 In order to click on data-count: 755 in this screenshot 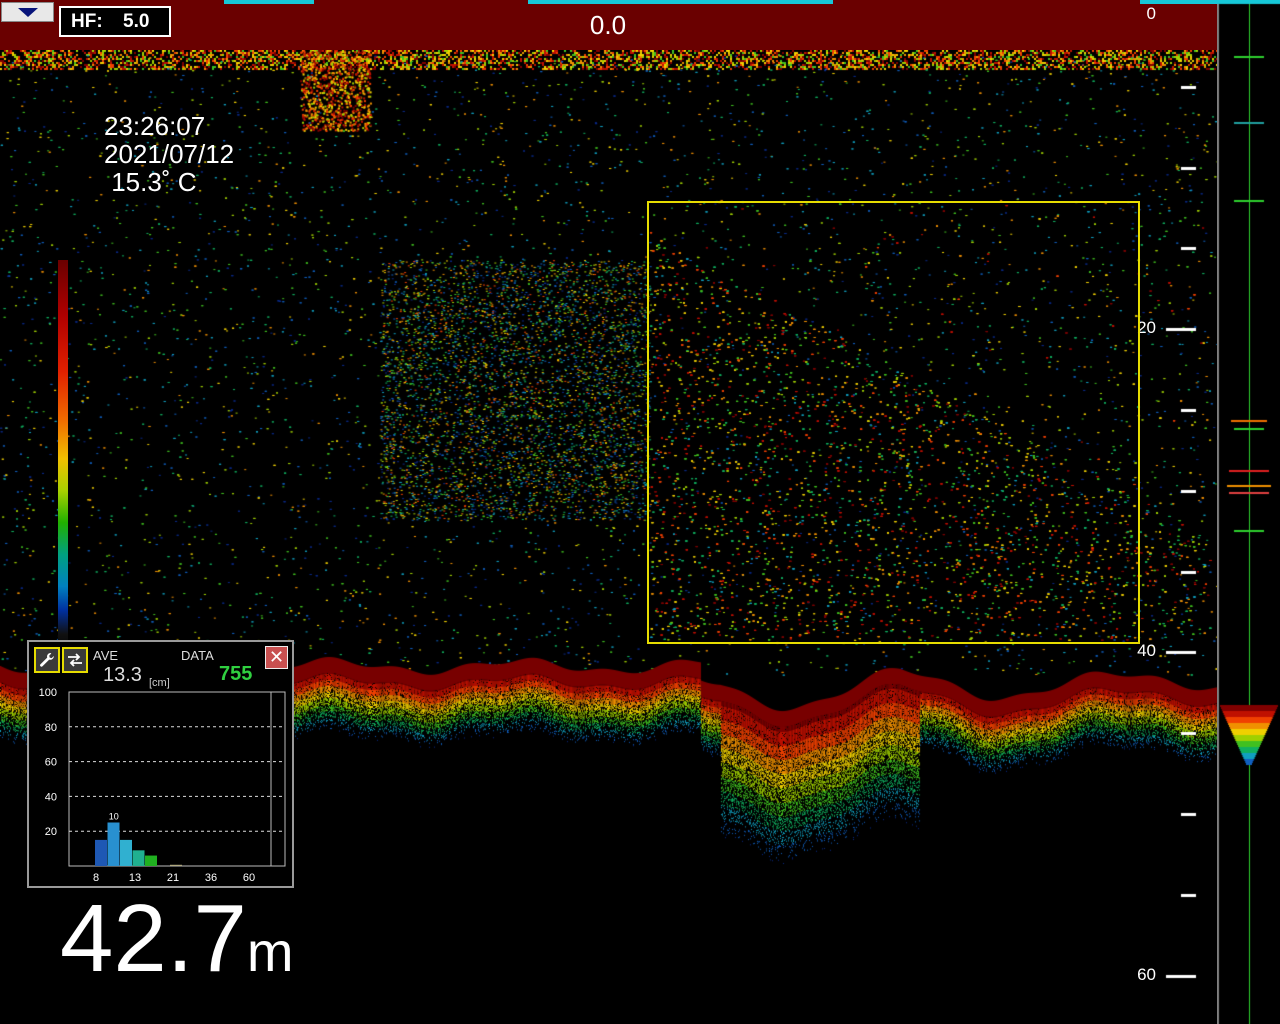, I will do `click(236, 674)`.